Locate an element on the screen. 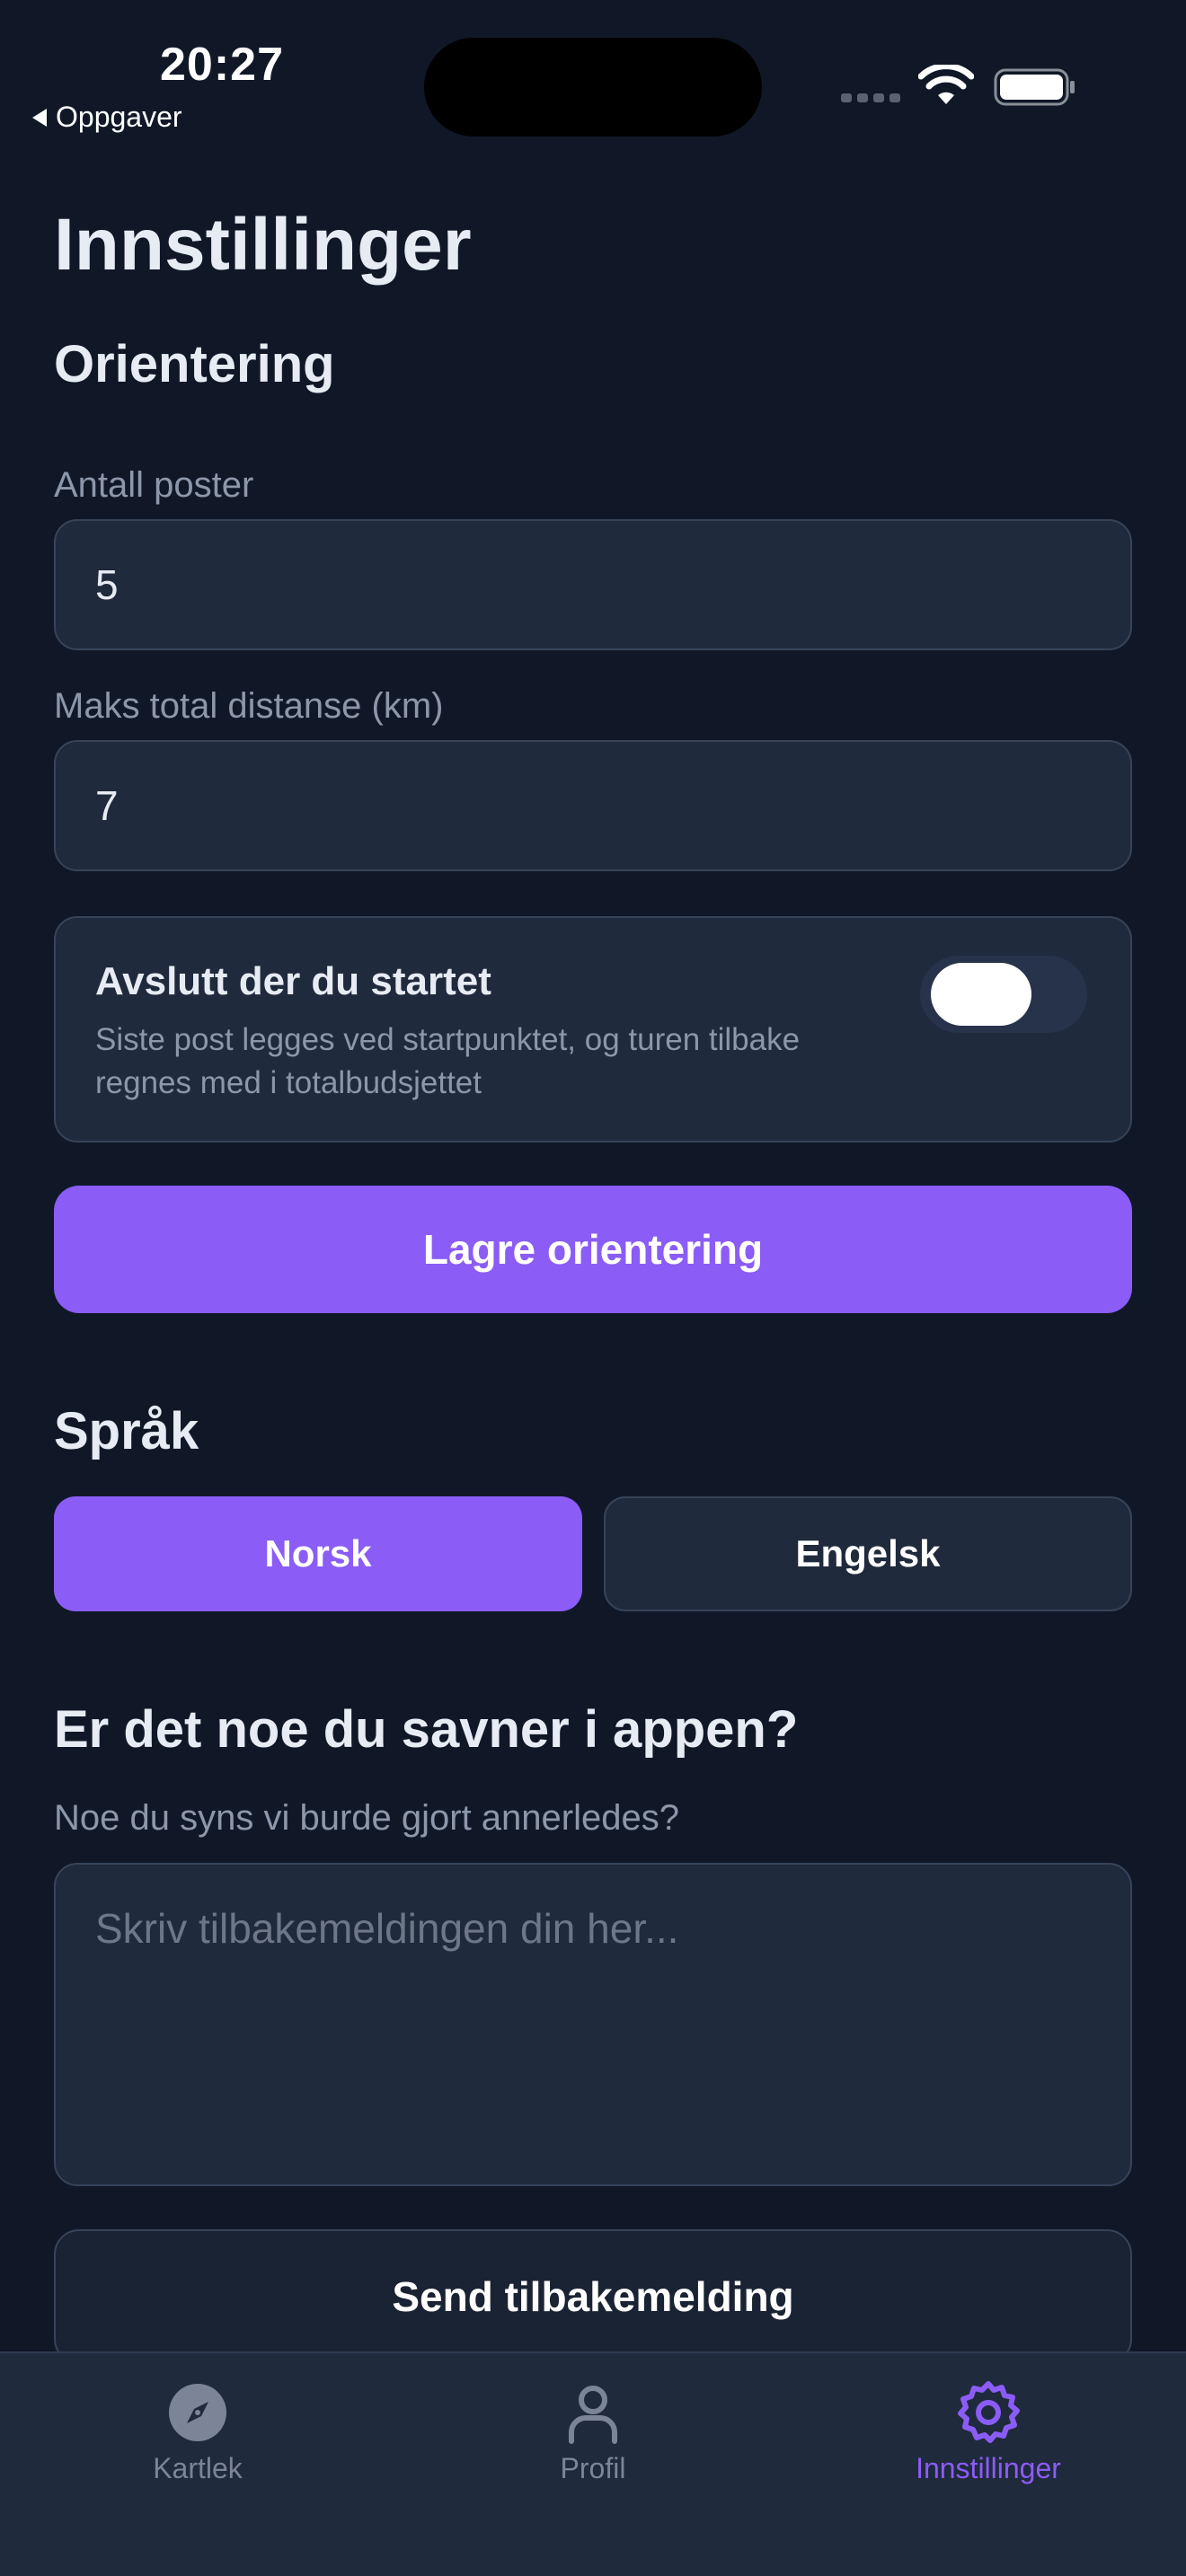 This screenshot has height=2576, width=1186. battery-icon is located at coordinates (1034, 87).